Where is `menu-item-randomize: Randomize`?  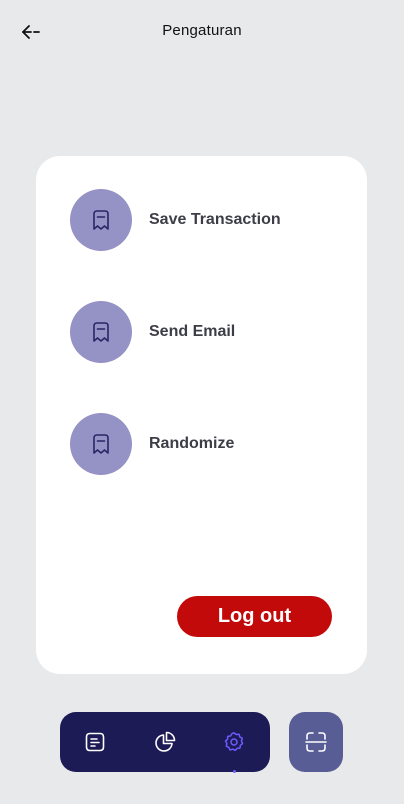
menu-item-randomize: Randomize is located at coordinates (152, 444).